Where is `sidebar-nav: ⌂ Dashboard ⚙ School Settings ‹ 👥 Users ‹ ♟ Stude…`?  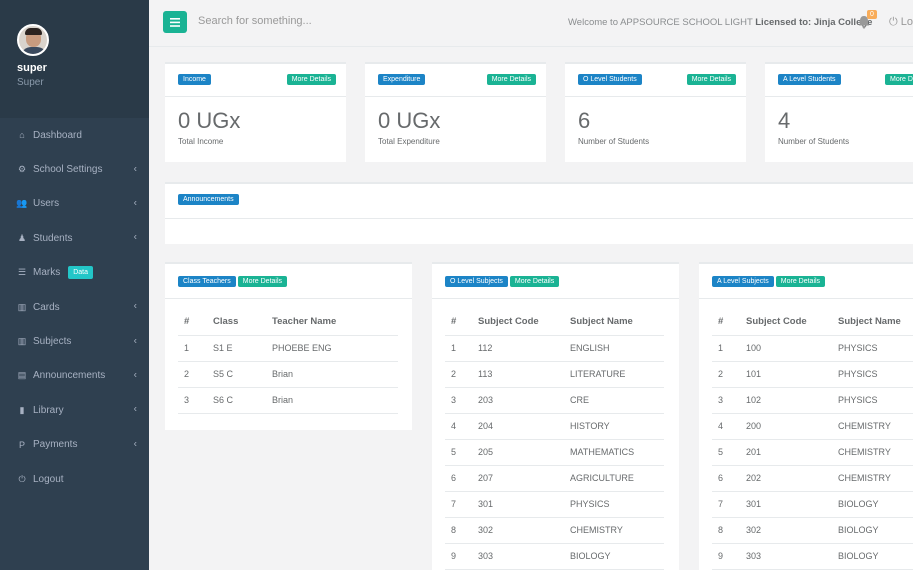
sidebar-nav: ⌂ Dashboard ⚙ School Settings ‹ 👥 Users ‹ ♟ Stude… is located at coordinates (74, 307).